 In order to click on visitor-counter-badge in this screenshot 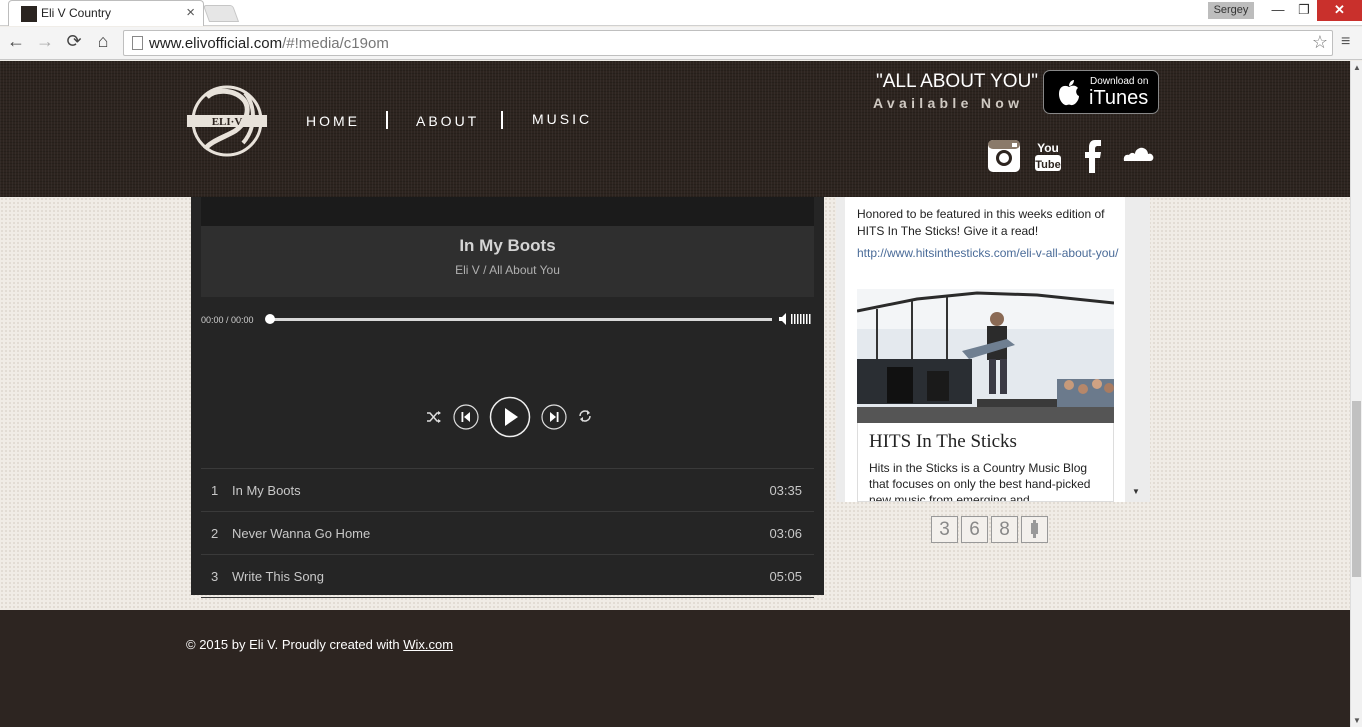, I will do `click(1034, 529)`.